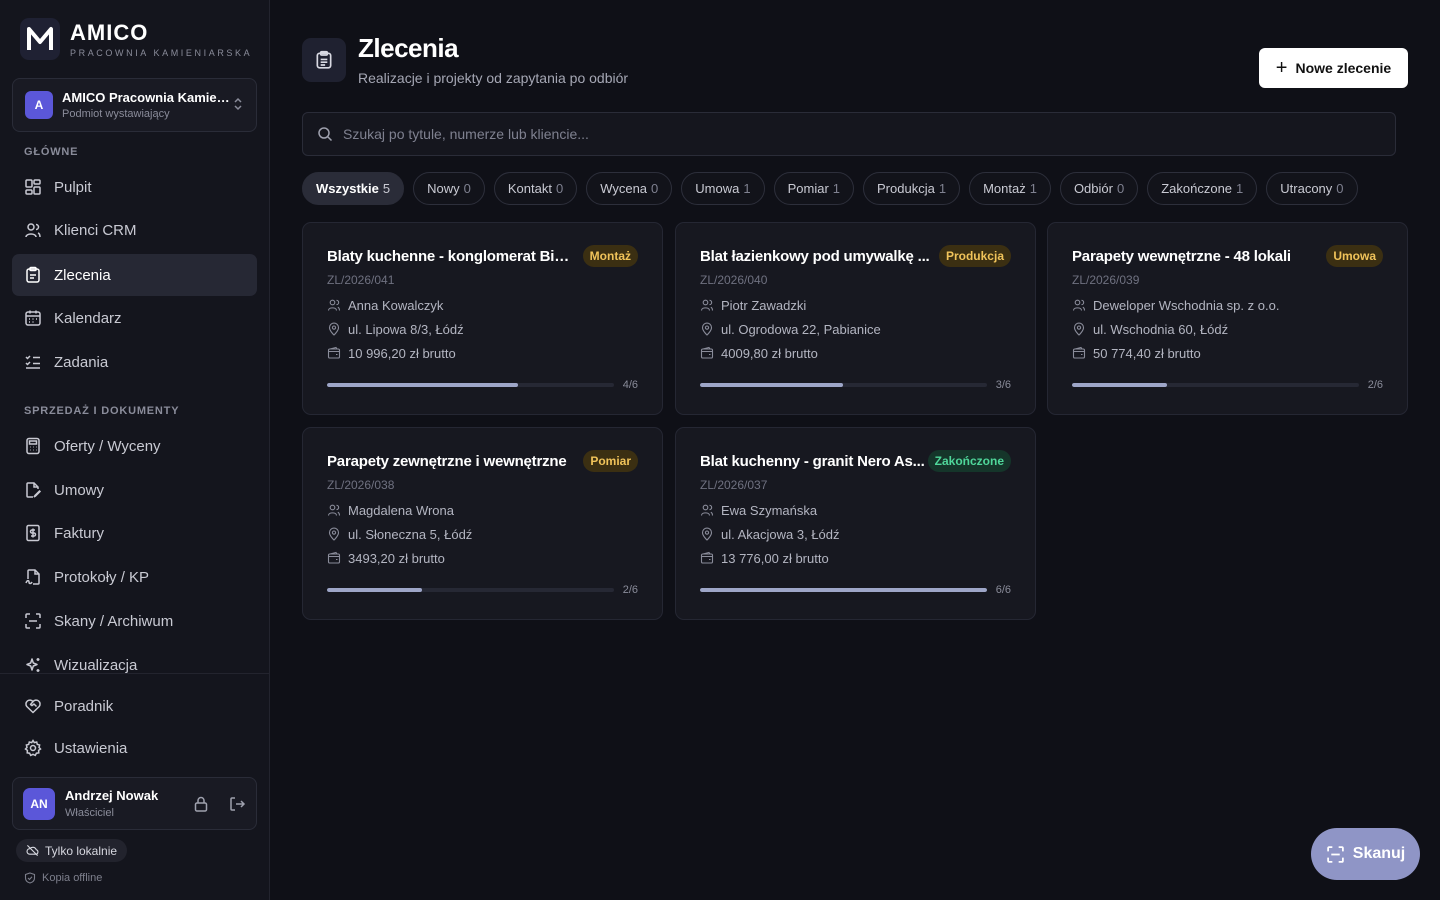 Image resolution: width=1440 pixels, height=900 pixels. What do you see at coordinates (73, 187) in the screenshot?
I see `sidebar-item-label: Pulpit` at bounding box center [73, 187].